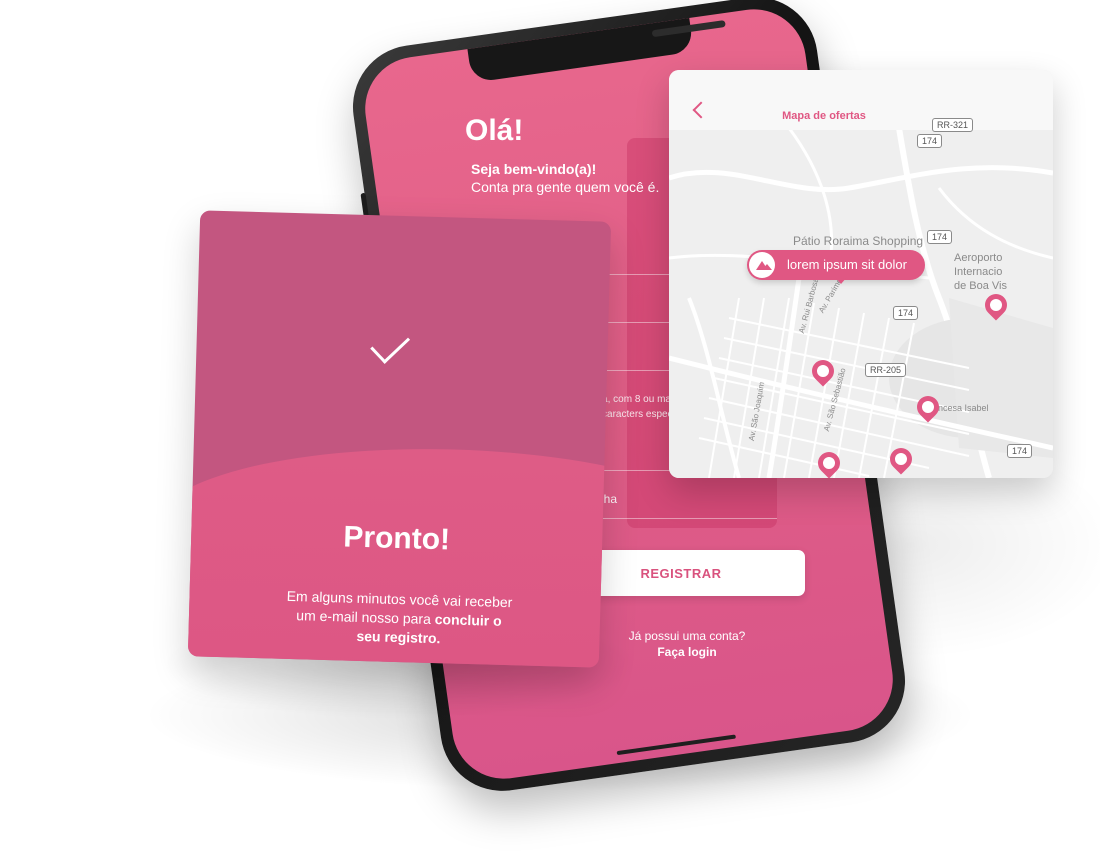 This screenshot has height=855, width=1100. I want to click on welcome-sub: Conta pra gente quem você é., so click(565, 187).